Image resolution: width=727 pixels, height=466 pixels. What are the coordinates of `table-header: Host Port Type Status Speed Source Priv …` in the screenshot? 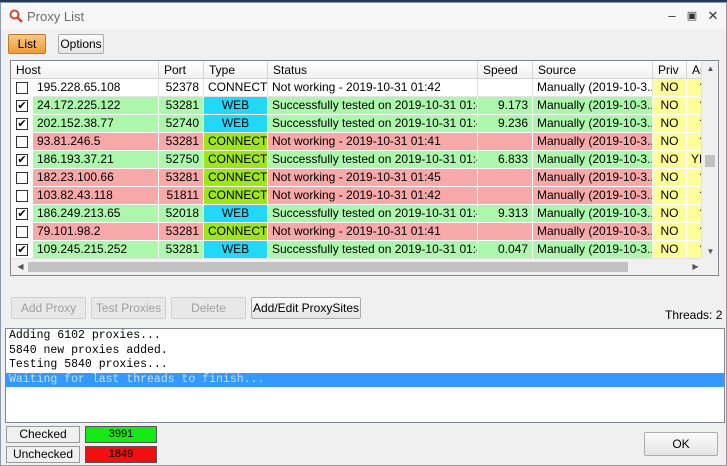 It's located at (364, 70).